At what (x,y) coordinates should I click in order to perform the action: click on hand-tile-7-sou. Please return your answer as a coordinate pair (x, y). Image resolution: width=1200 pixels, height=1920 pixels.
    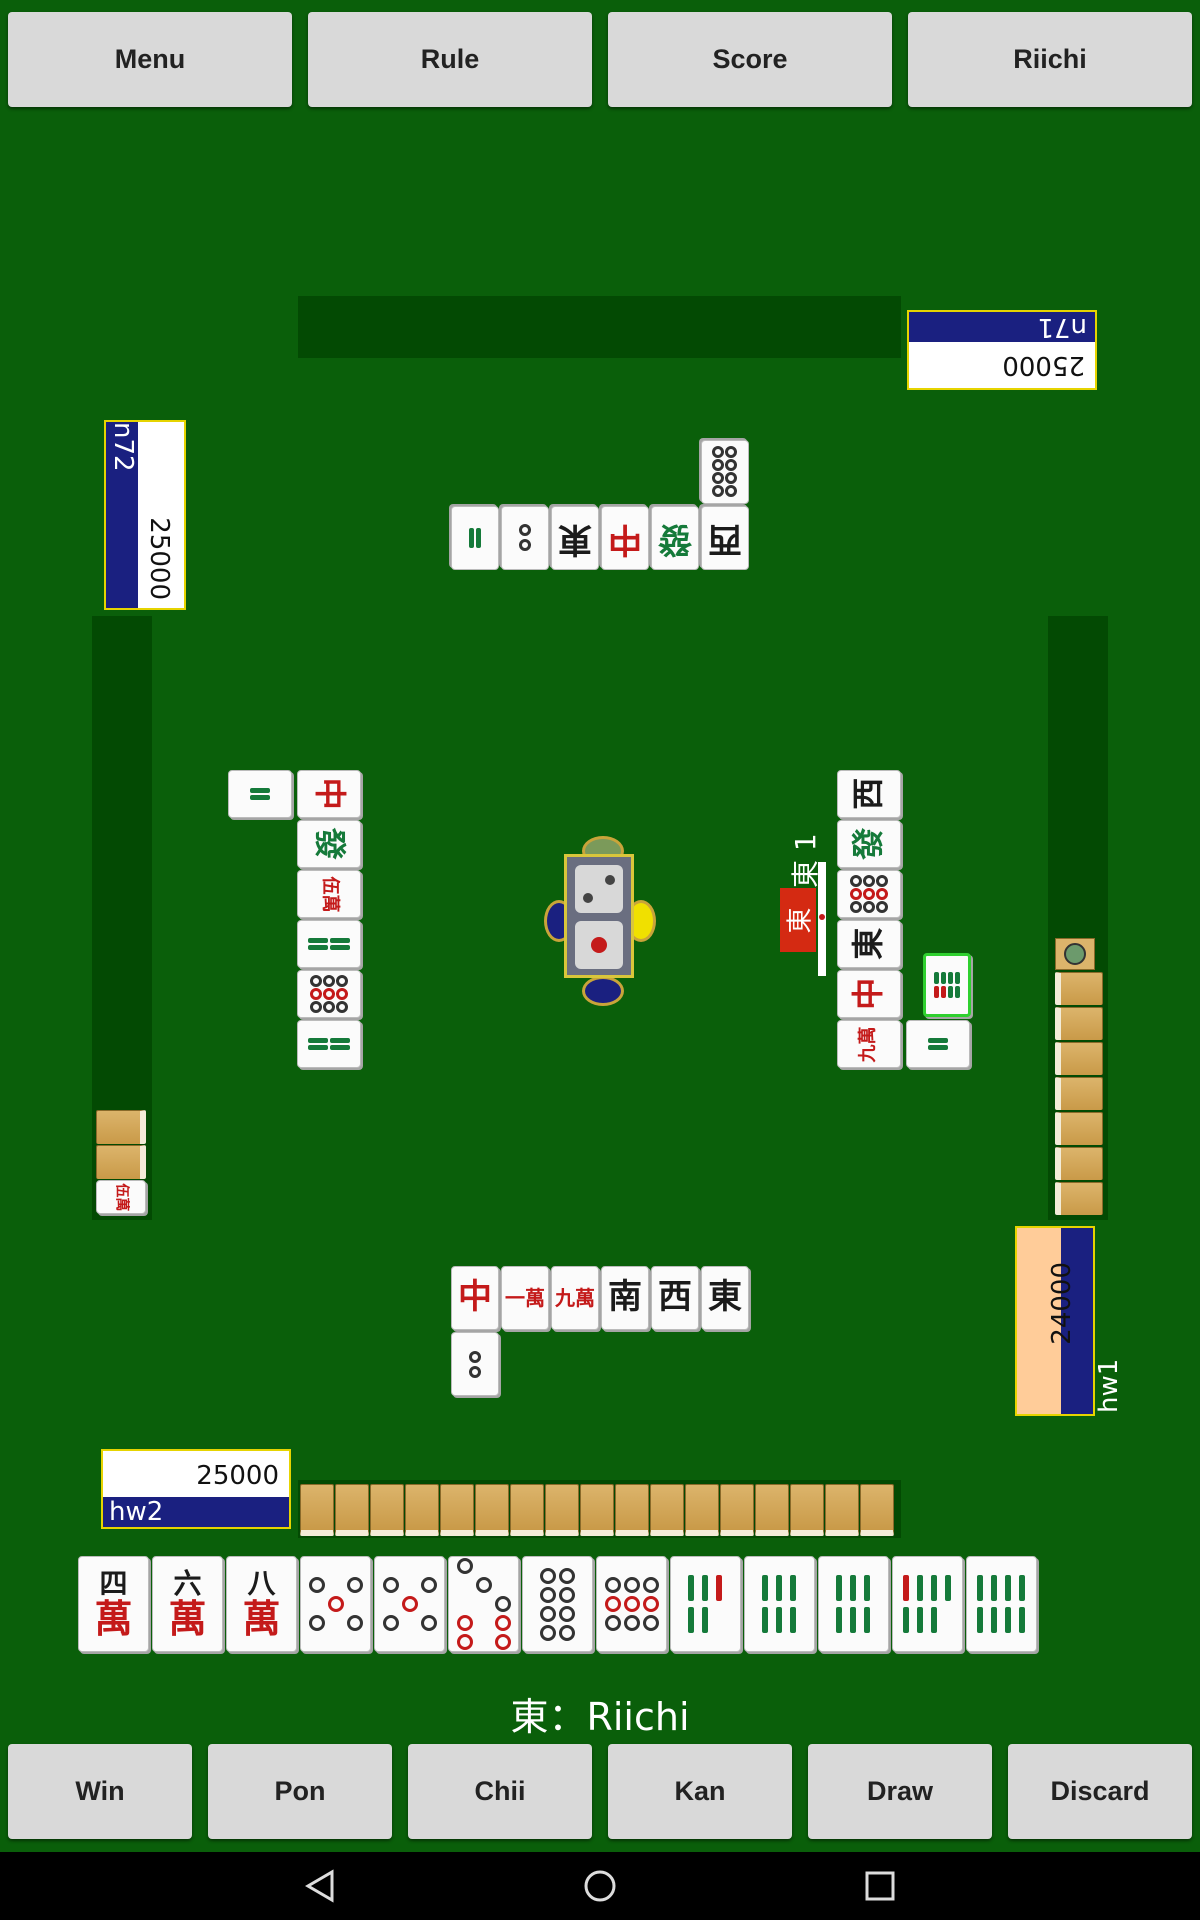
    Looking at the image, I should click on (927, 1604).